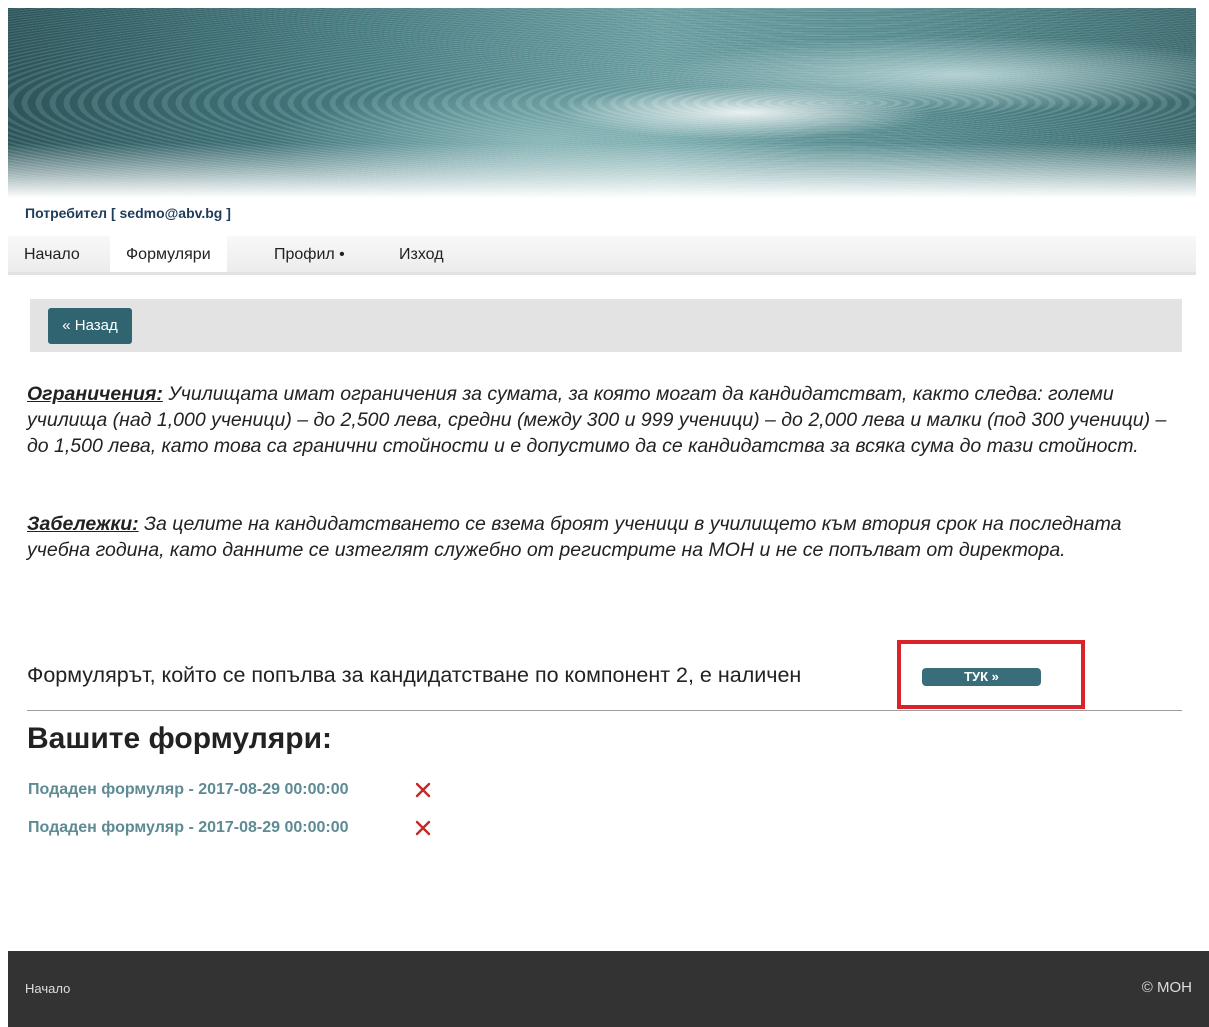 The image size is (1209, 1027). Describe the element at coordinates (95, 394) in the screenshot. I see `restrictions-label: Ограничения:` at that location.